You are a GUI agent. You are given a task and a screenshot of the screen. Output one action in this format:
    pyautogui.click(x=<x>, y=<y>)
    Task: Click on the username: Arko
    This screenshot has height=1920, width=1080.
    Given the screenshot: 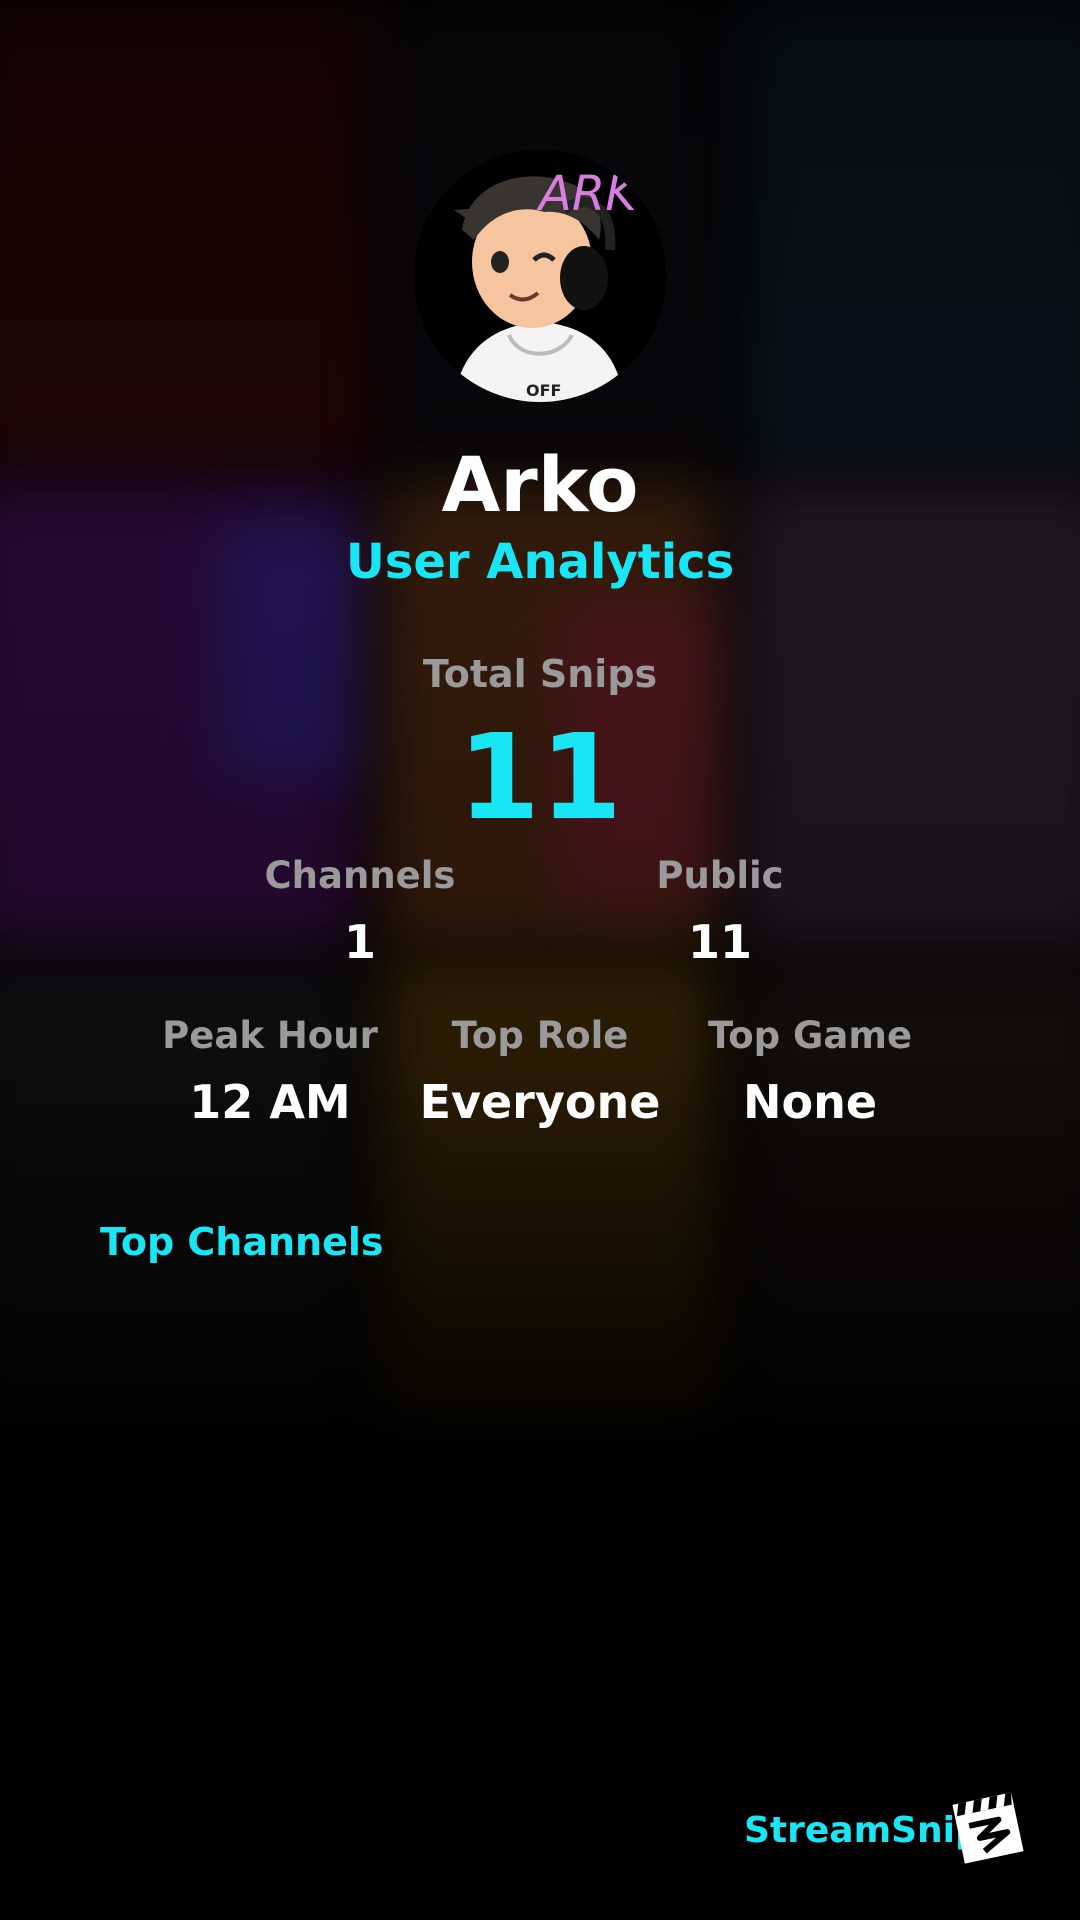 What is the action you would take?
    pyautogui.click(x=540, y=484)
    